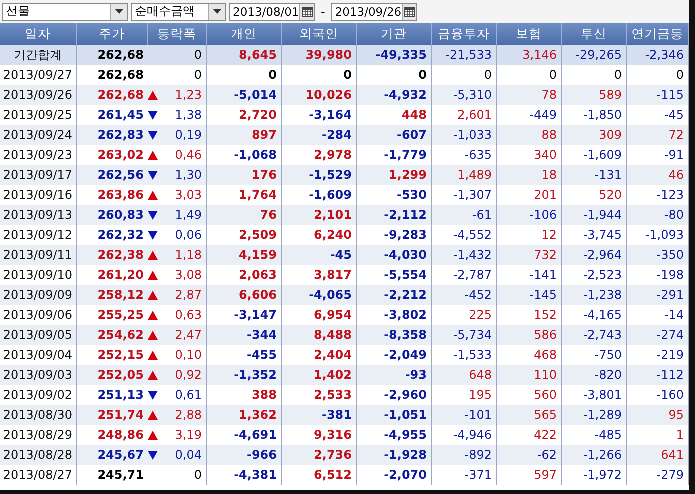  I want to click on change-value: 3,08, so click(188, 275).